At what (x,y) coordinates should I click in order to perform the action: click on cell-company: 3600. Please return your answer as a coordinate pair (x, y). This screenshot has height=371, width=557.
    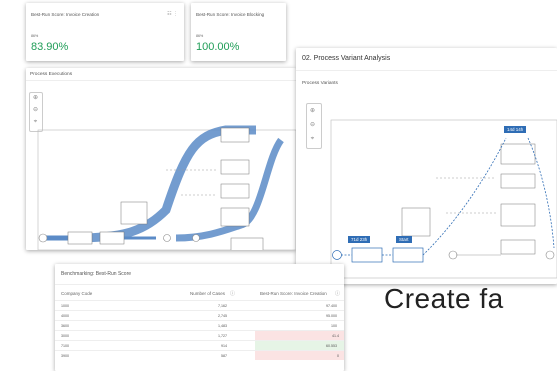
    Looking at the image, I should click on (65, 325).